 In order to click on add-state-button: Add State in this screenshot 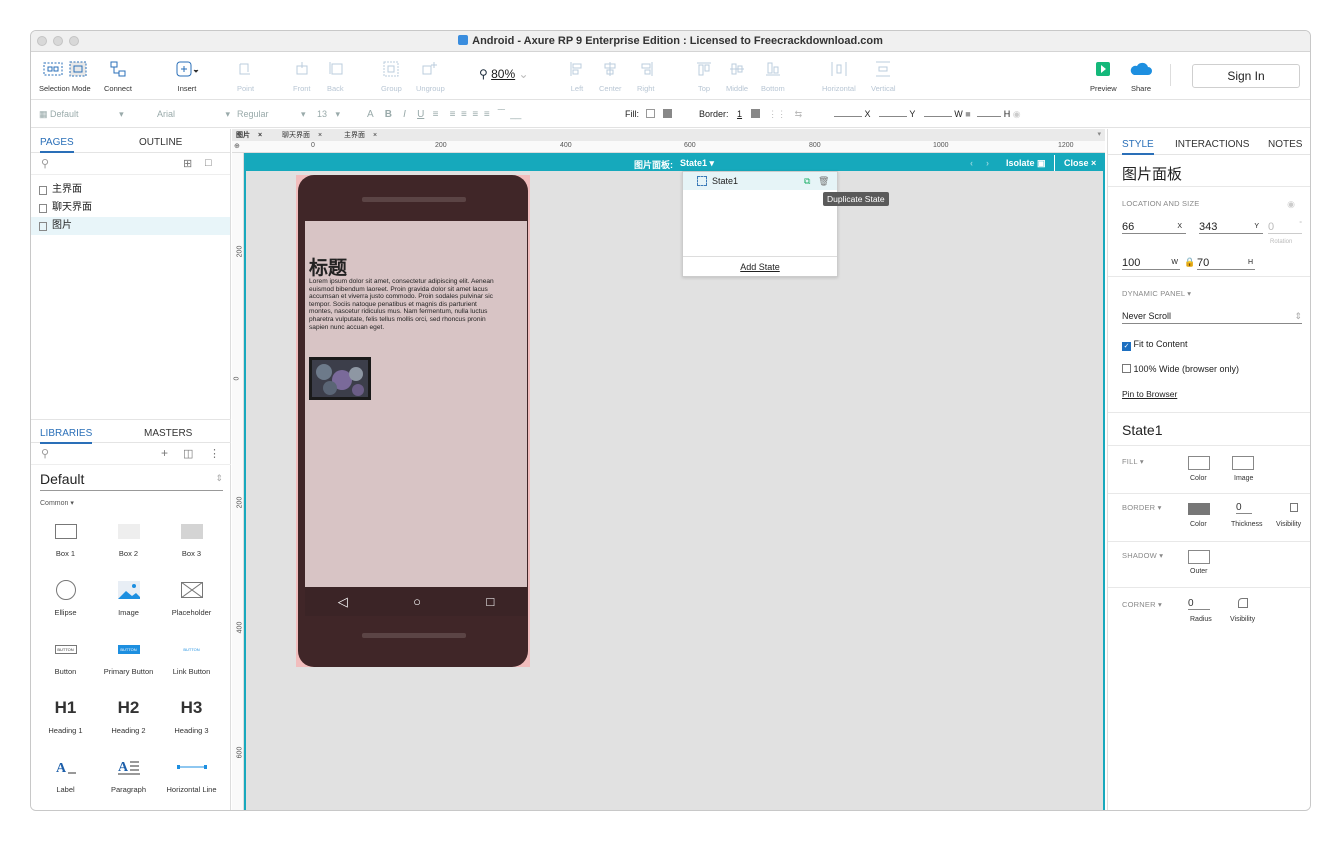, I will do `click(760, 264)`.